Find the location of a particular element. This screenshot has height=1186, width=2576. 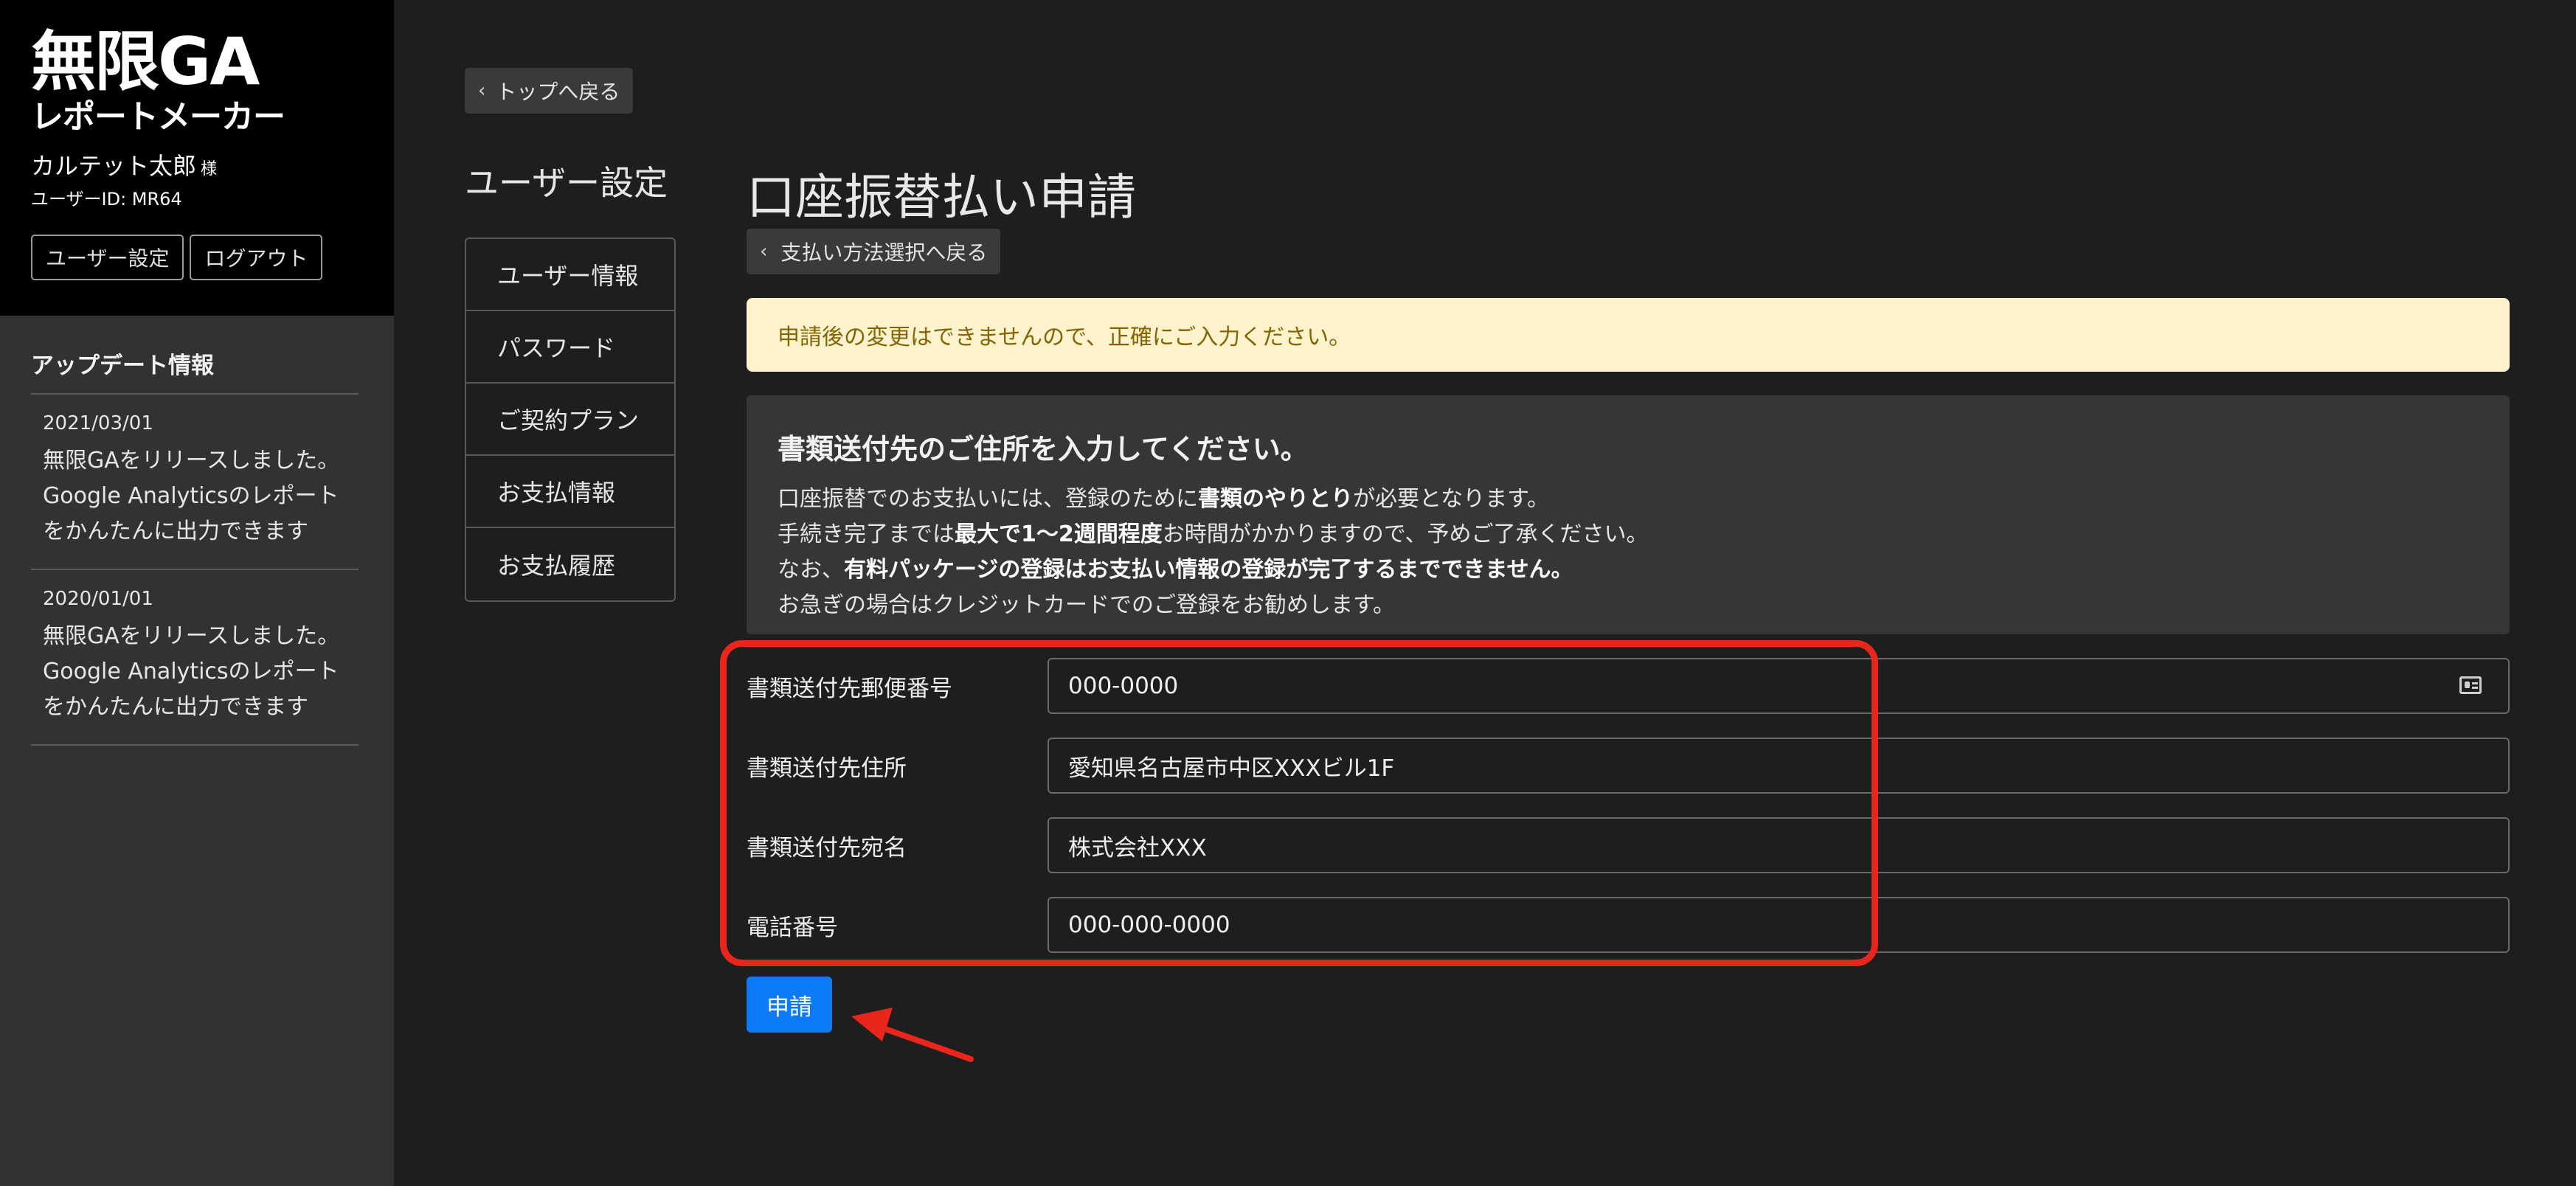

logo-title: 無限GA is located at coordinates (146, 62).